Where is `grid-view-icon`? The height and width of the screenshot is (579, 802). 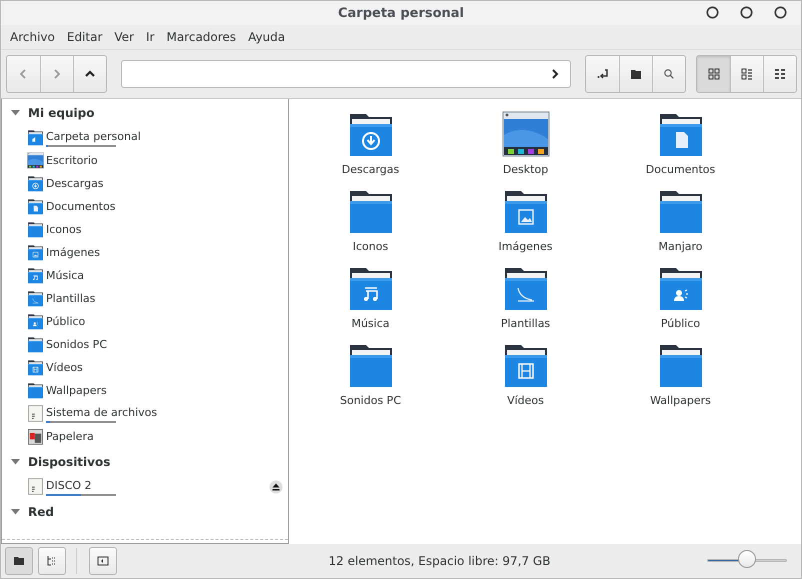 grid-view-icon is located at coordinates (713, 74).